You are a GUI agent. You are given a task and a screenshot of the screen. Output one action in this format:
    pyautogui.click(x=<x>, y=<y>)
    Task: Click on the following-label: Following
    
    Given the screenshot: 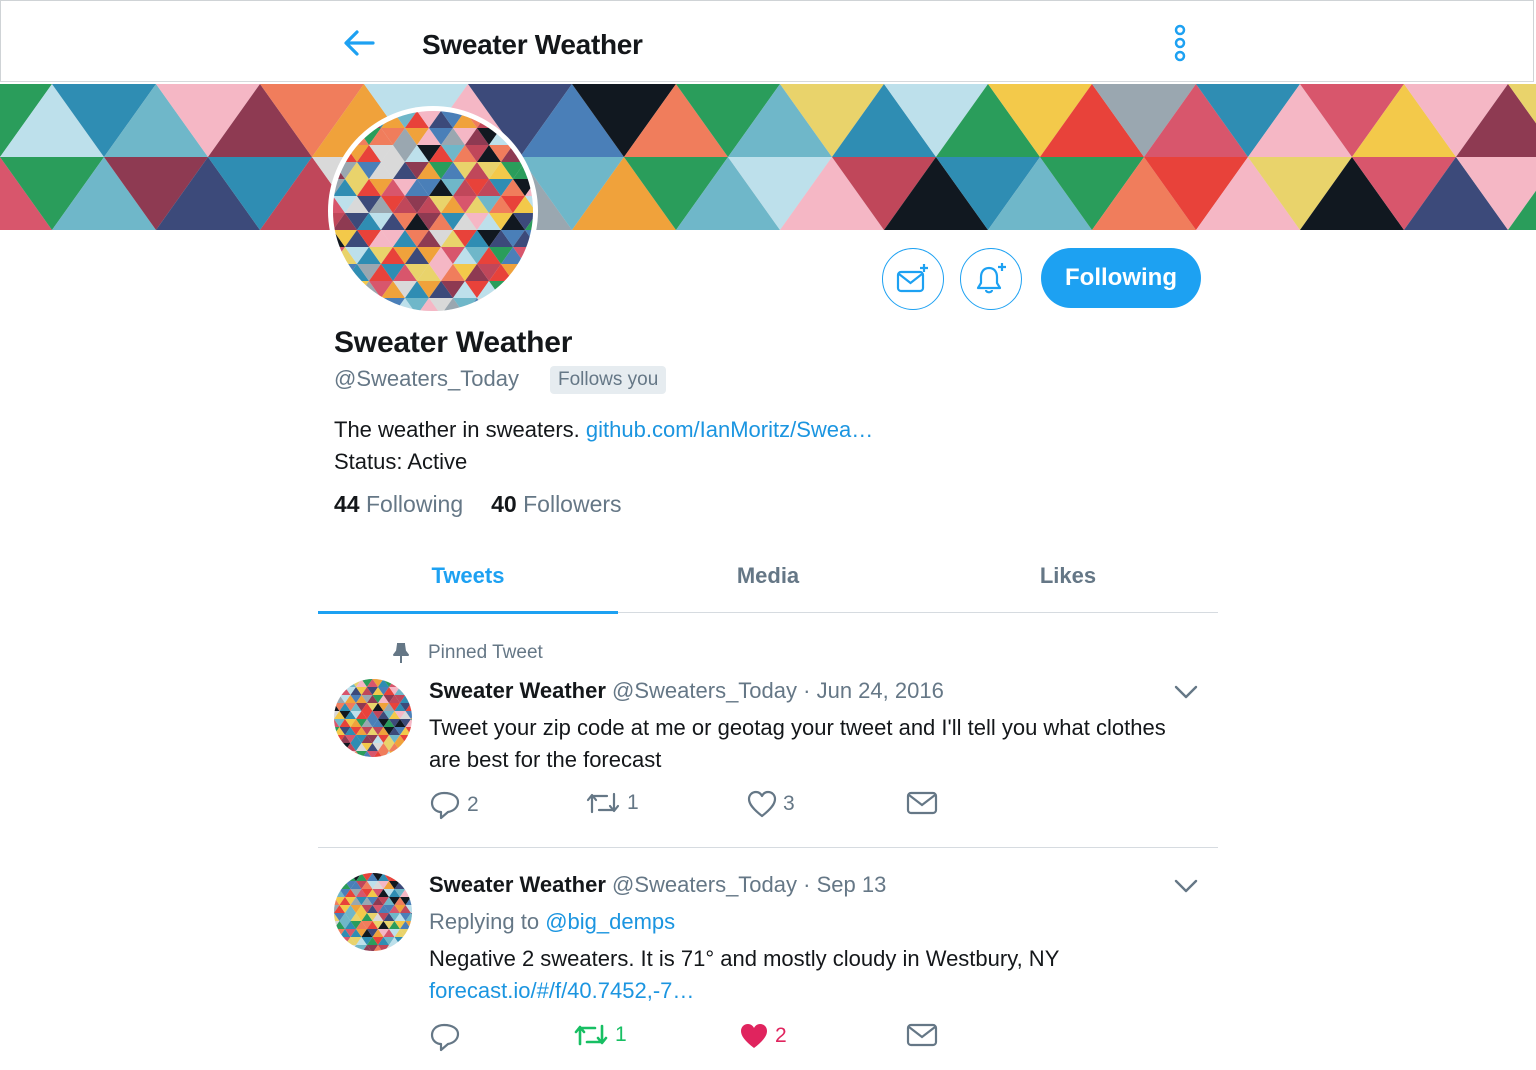 What is the action you would take?
    pyautogui.click(x=414, y=504)
    